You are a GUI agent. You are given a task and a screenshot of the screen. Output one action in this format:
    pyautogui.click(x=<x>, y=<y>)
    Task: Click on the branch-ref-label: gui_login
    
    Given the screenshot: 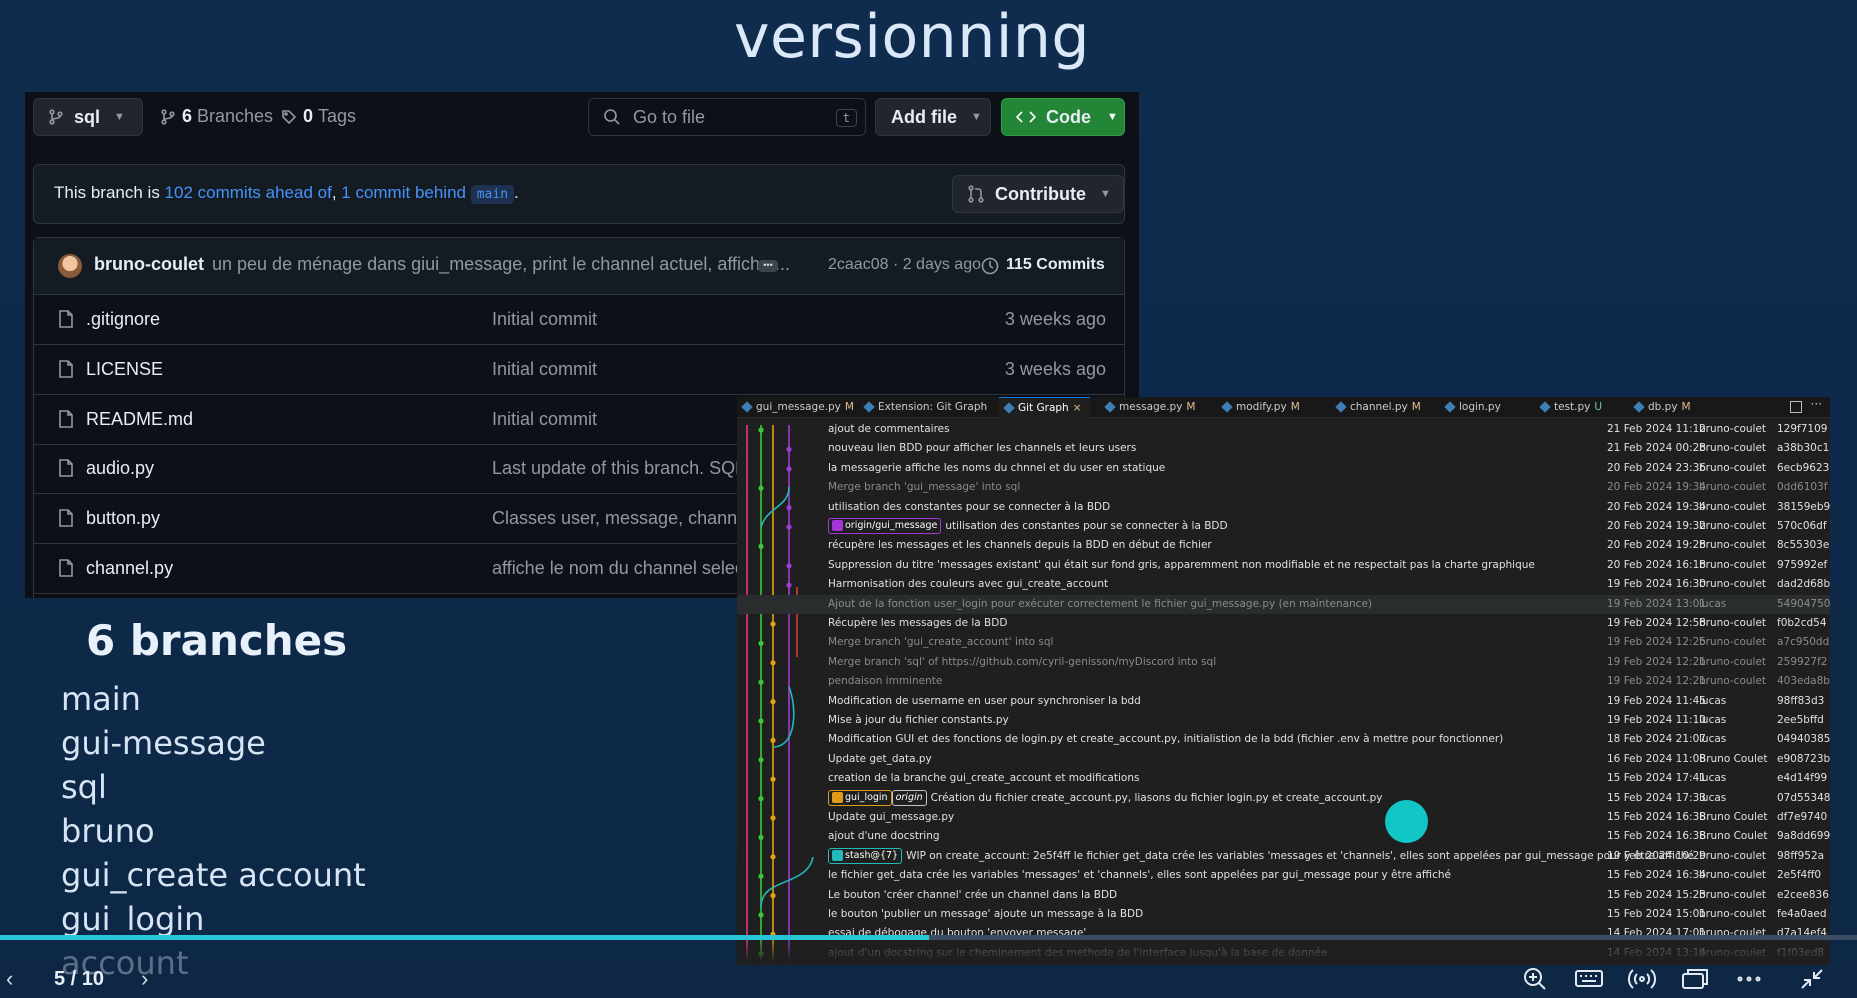 What is the action you would take?
    pyautogui.click(x=866, y=797)
    